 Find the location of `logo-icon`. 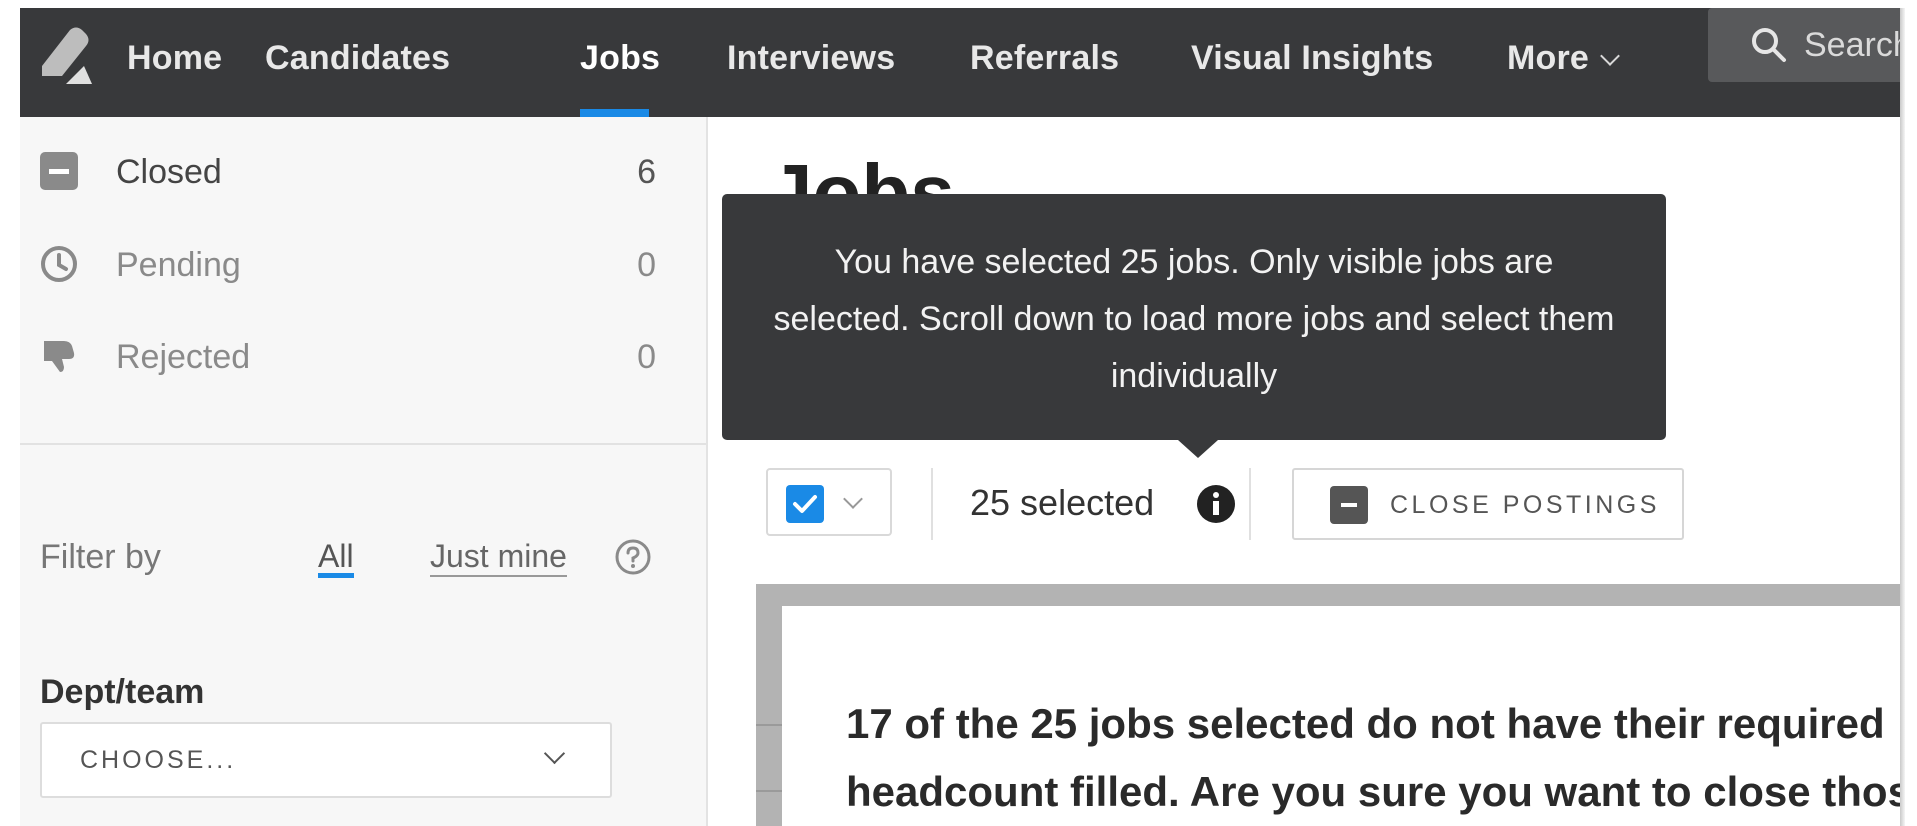

logo-icon is located at coordinates (67, 57).